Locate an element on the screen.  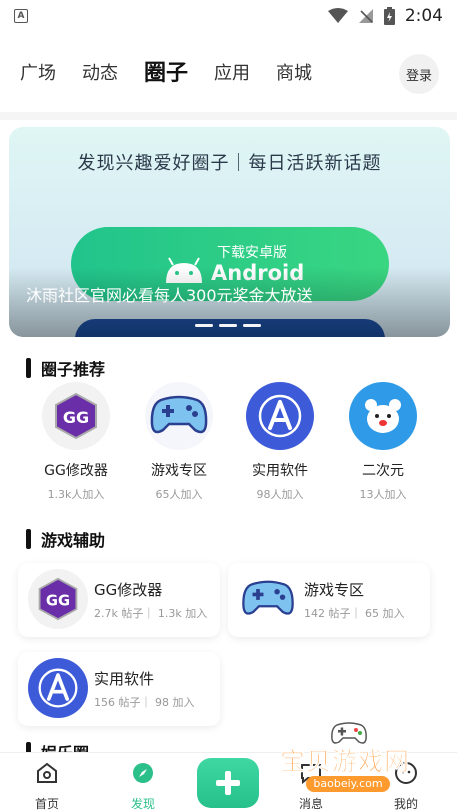
site-watermark: 宝贝游戏网 baobeiy.com is located at coordinates (349, 756).